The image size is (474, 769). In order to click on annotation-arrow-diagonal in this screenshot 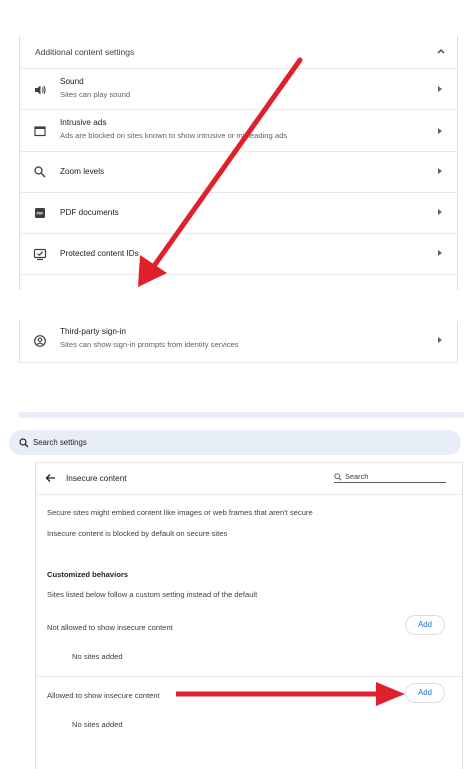, I will do `click(220, 172)`.